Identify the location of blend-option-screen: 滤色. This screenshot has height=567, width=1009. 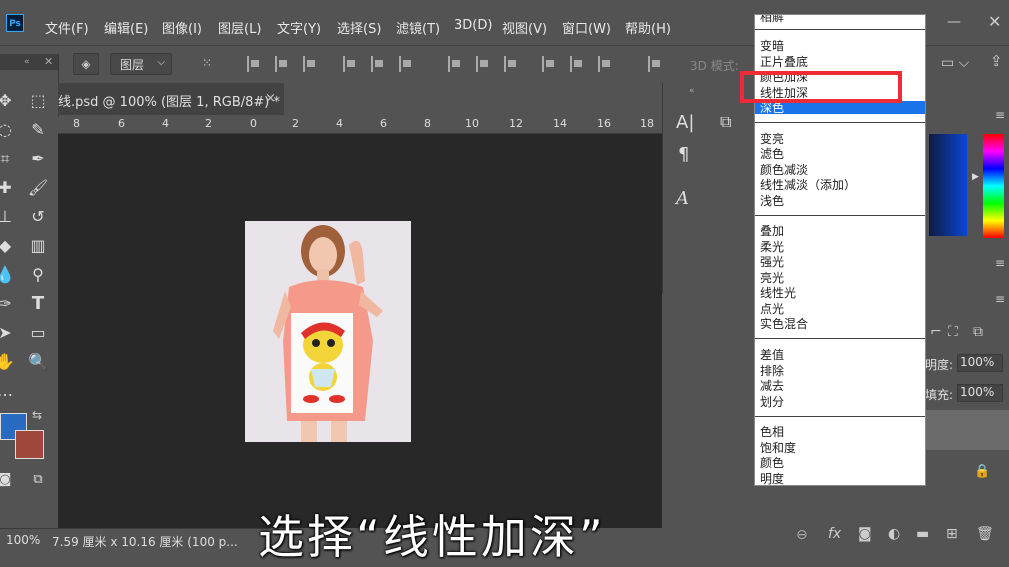
(772, 153).